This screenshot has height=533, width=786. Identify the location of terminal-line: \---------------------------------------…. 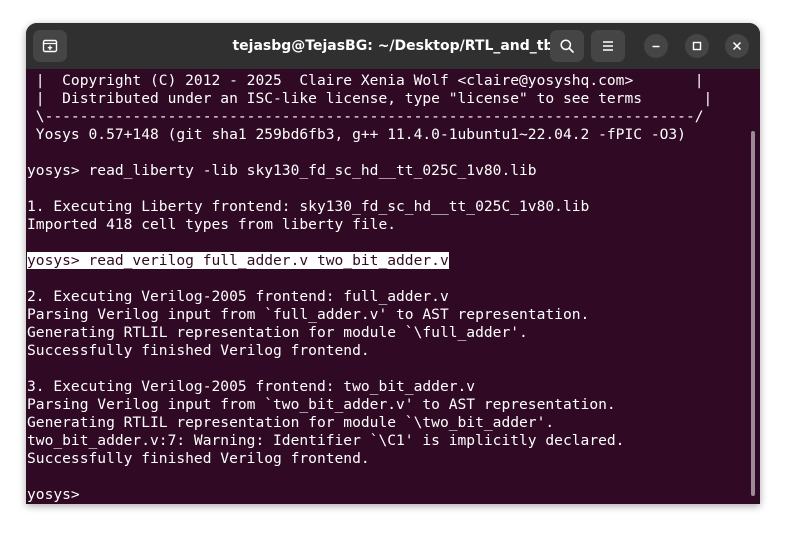
(369, 117).